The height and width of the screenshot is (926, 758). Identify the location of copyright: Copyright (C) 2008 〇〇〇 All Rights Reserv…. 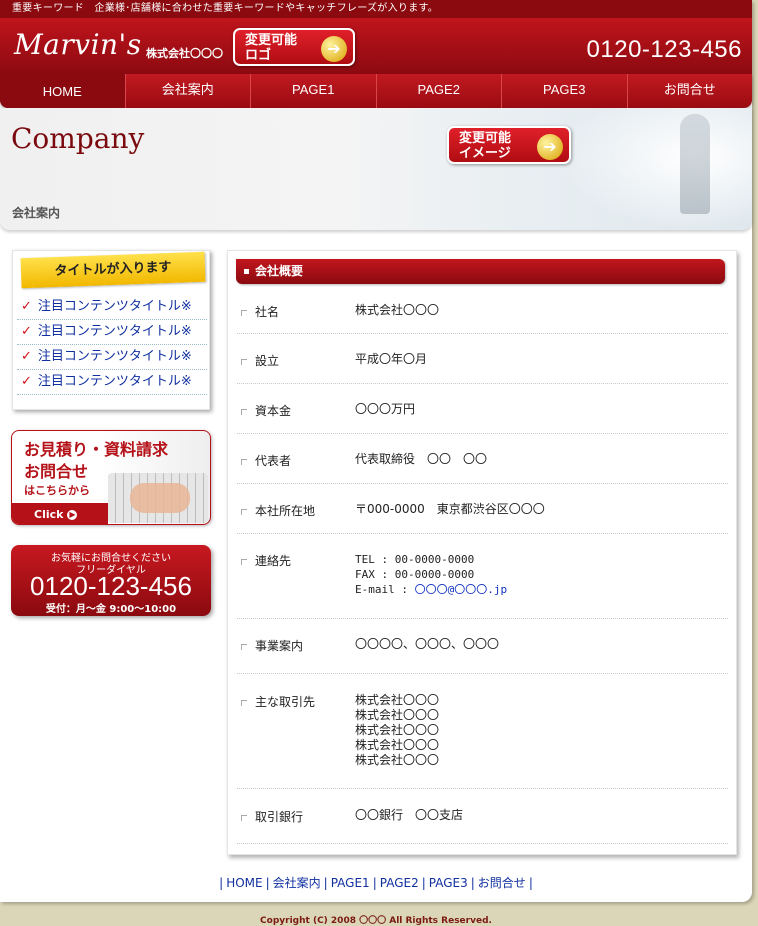
(376, 921).